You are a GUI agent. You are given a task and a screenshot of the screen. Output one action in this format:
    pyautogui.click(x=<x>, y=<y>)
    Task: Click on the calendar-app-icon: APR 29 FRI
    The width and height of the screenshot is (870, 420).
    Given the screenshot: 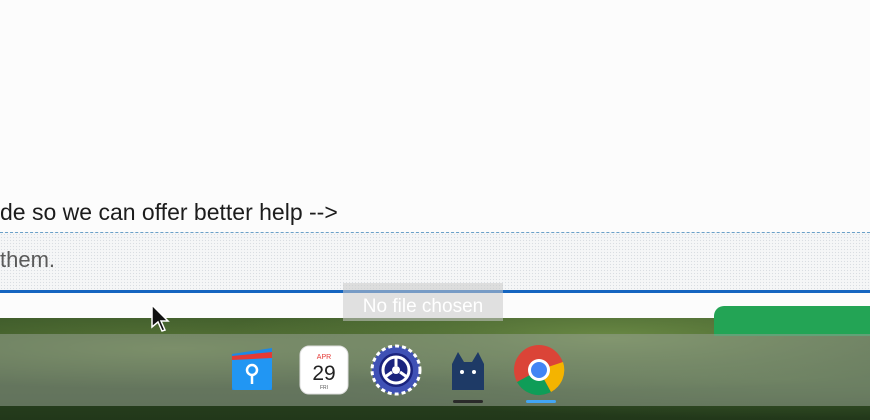 What is the action you would take?
    pyautogui.click(x=324, y=370)
    